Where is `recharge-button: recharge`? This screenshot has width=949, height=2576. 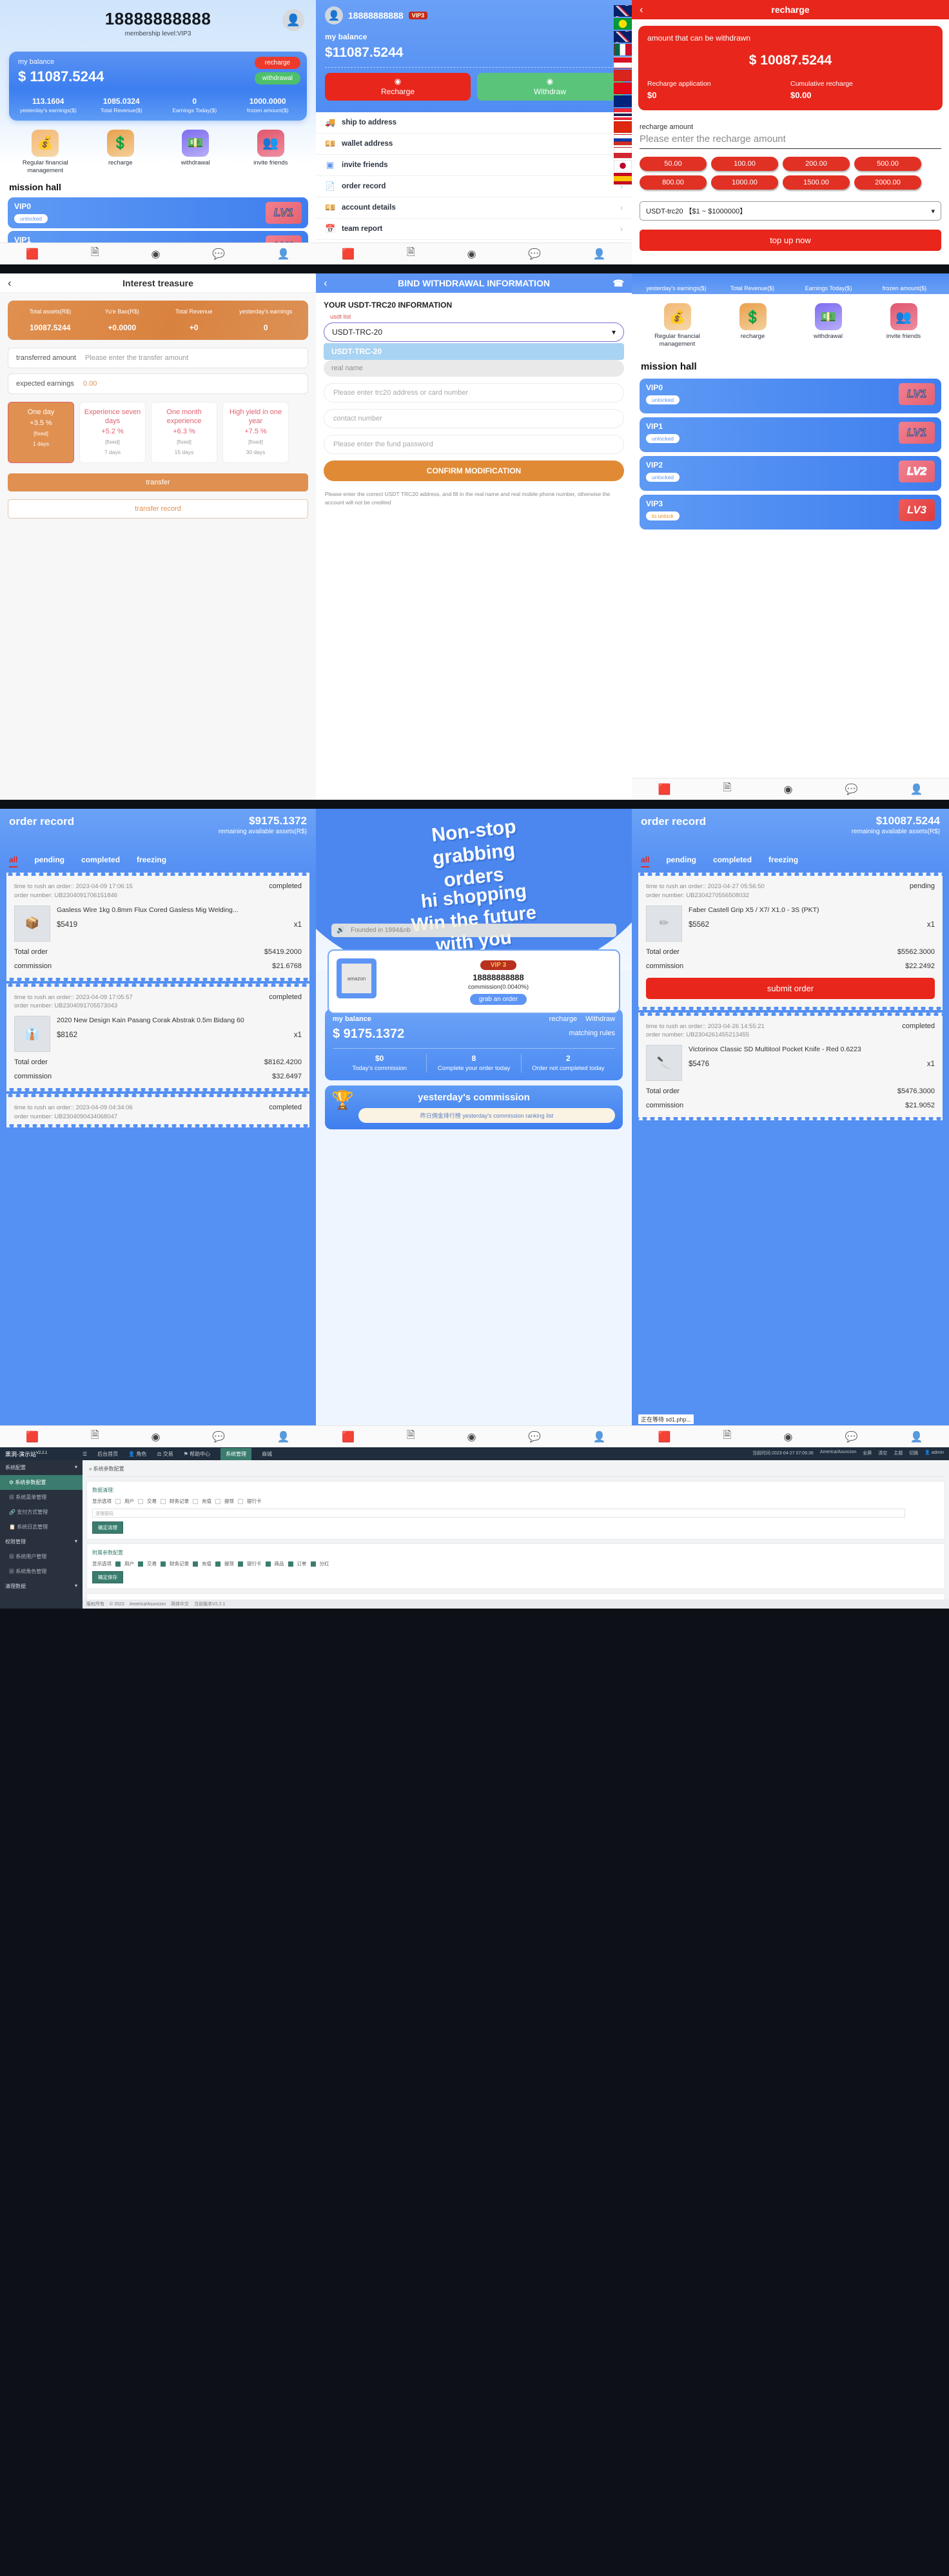
recharge-button: recharge is located at coordinates (277, 63).